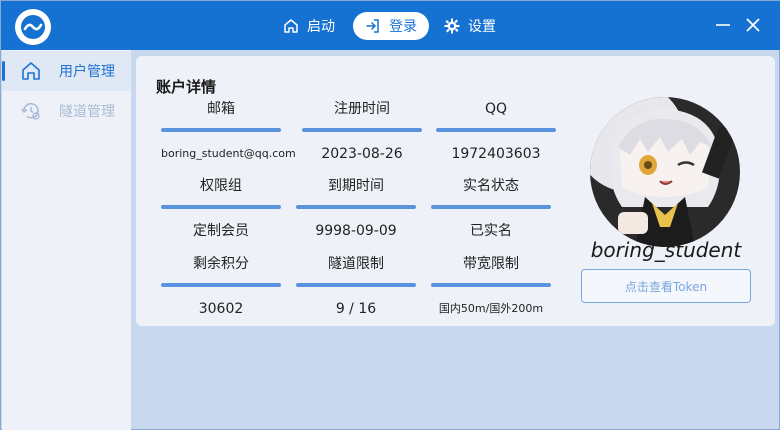 The image size is (780, 430). What do you see at coordinates (496, 109) in the screenshot?
I see `field-label: QQ` at bounding box center [496, 109].